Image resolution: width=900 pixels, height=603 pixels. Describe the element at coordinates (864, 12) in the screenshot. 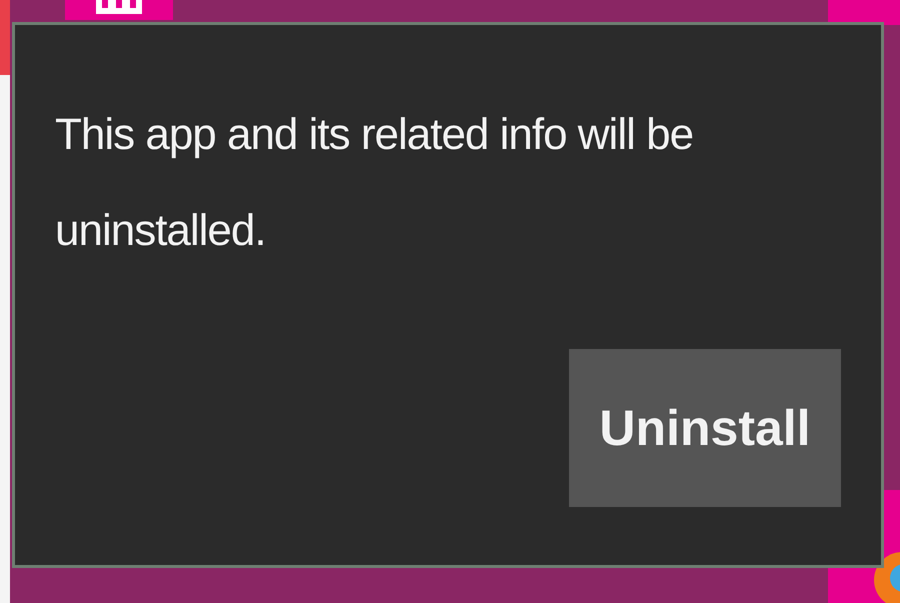

I see `app-tile` at that location.